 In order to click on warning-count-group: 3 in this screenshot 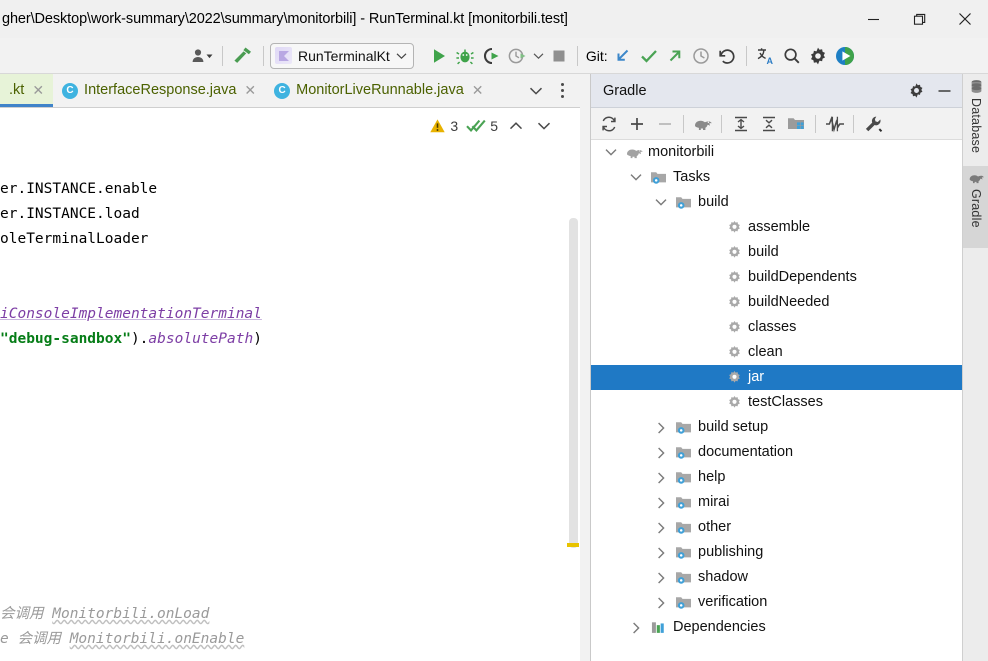, I will do `click(443, 126)`.